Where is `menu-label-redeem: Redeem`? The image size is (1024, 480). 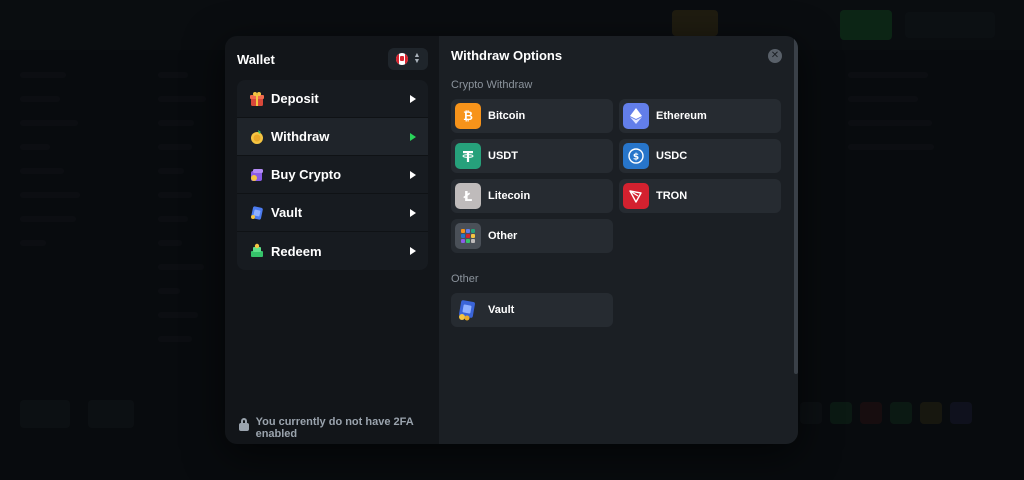
menu-label-redeem: Redeem is located at coordinates (296, 251).